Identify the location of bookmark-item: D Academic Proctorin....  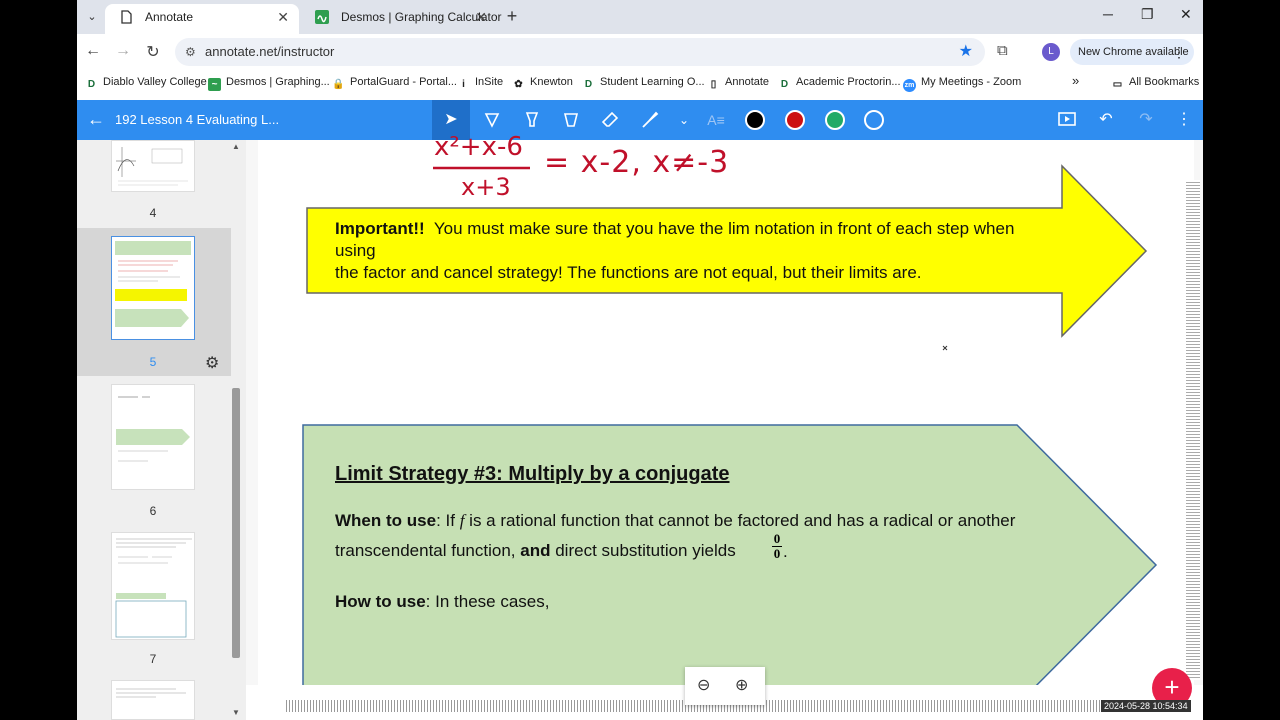
(839, 83).